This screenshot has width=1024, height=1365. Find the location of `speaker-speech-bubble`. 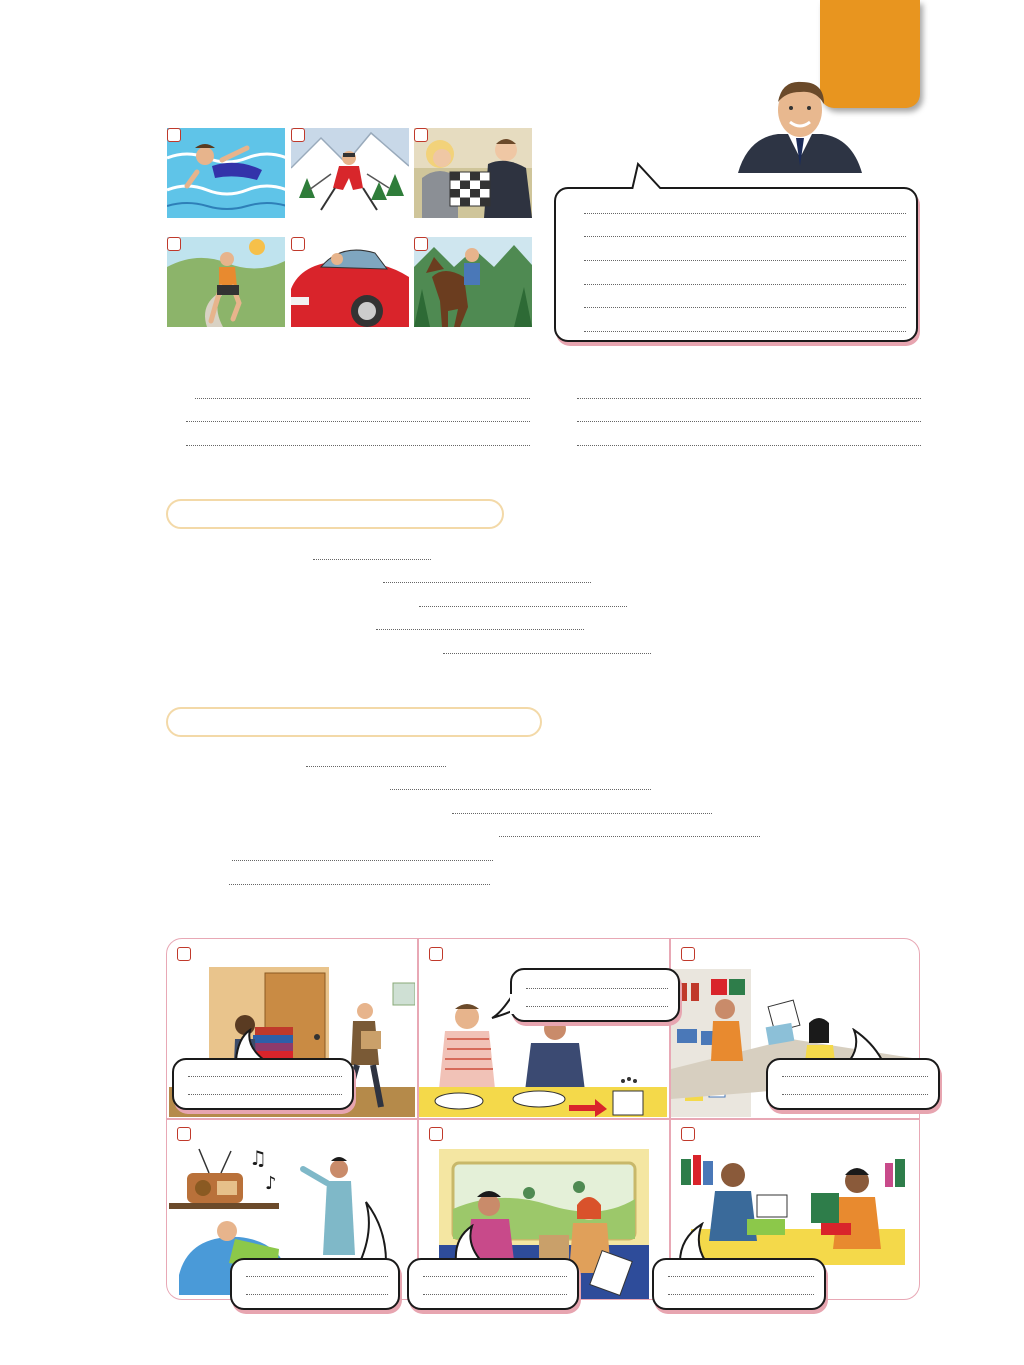

speaker-speech-bubble is located at coordinates (736, 264).